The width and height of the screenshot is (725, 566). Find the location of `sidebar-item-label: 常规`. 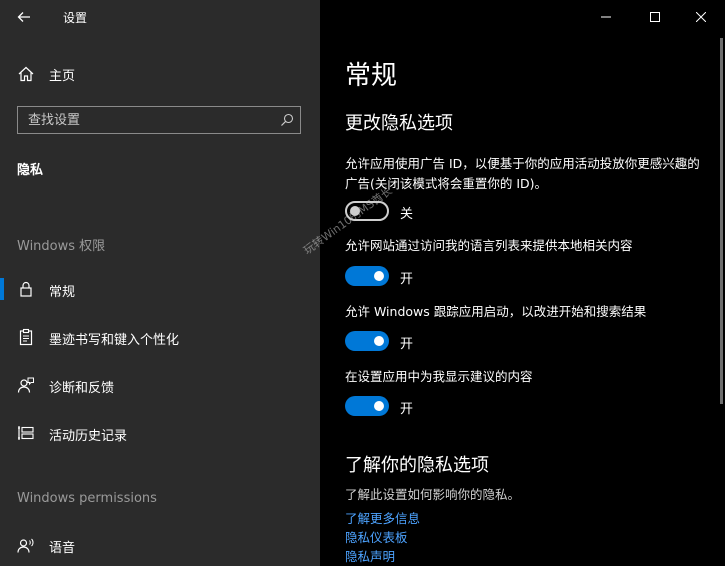

sidebar-item-label: 常规 is located at coordinates (62, 292).